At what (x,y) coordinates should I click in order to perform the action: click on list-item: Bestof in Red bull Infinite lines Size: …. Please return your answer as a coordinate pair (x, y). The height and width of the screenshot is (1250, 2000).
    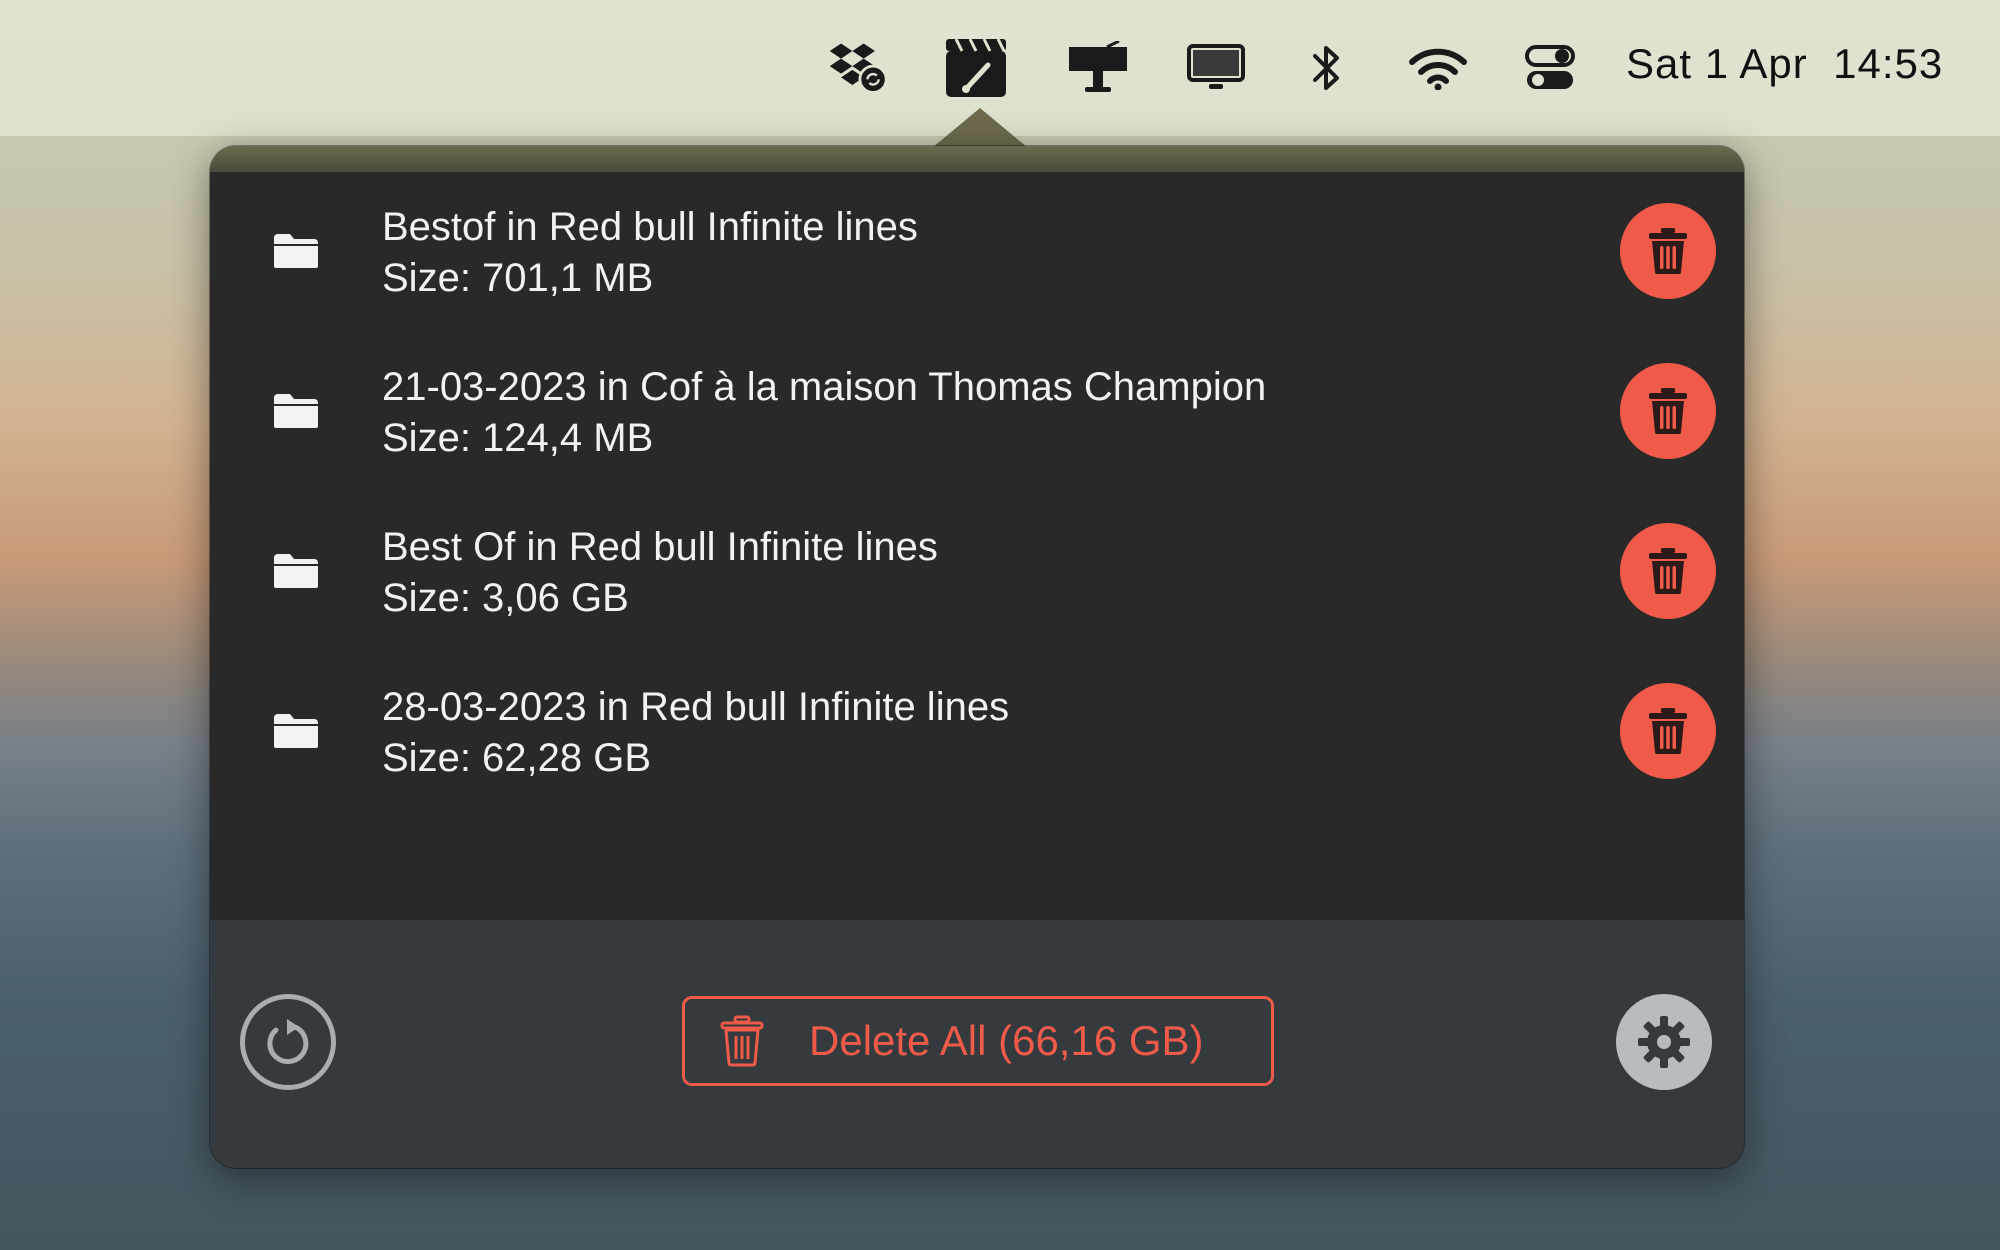
    Looking at the image, I should click on (977, 252).